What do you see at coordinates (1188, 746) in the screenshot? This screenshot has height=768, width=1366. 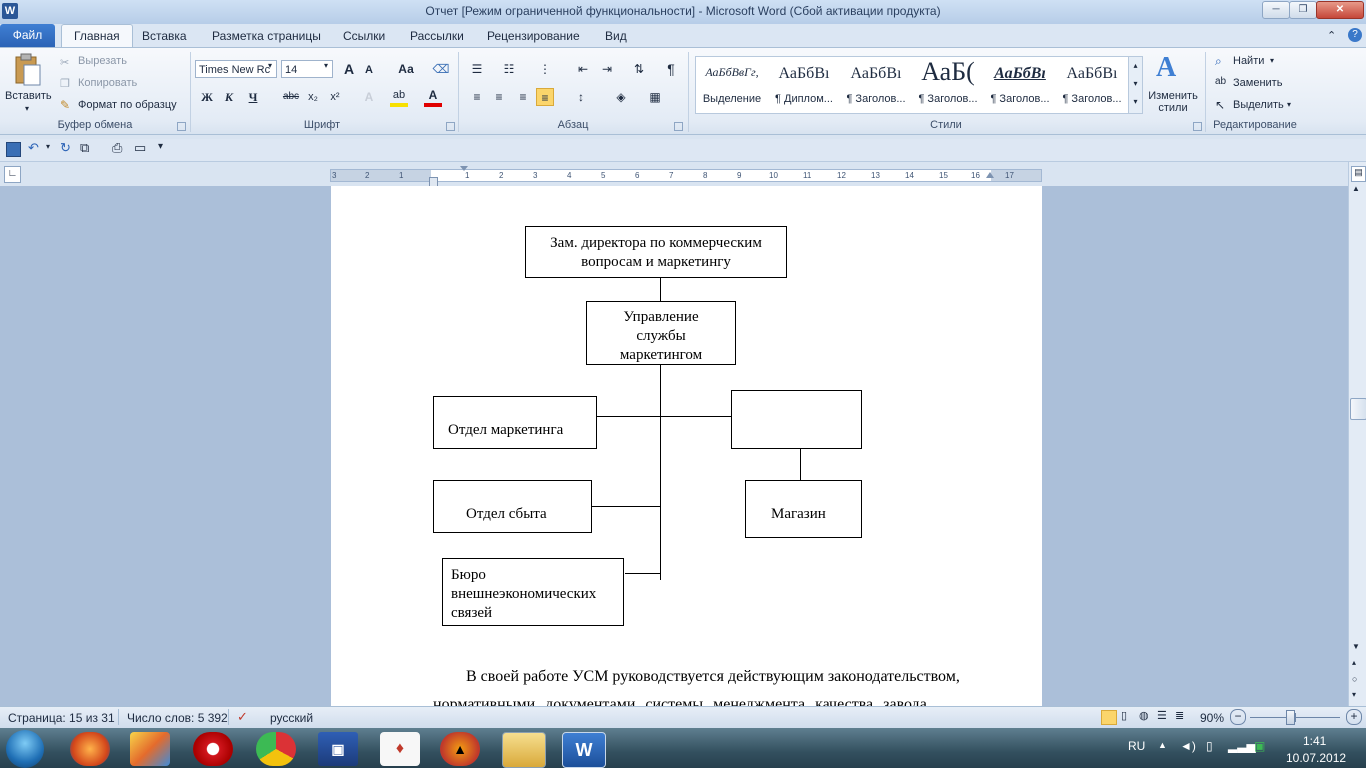 I see `volume-icon: ◄)` at bounding box center [1188, 746].